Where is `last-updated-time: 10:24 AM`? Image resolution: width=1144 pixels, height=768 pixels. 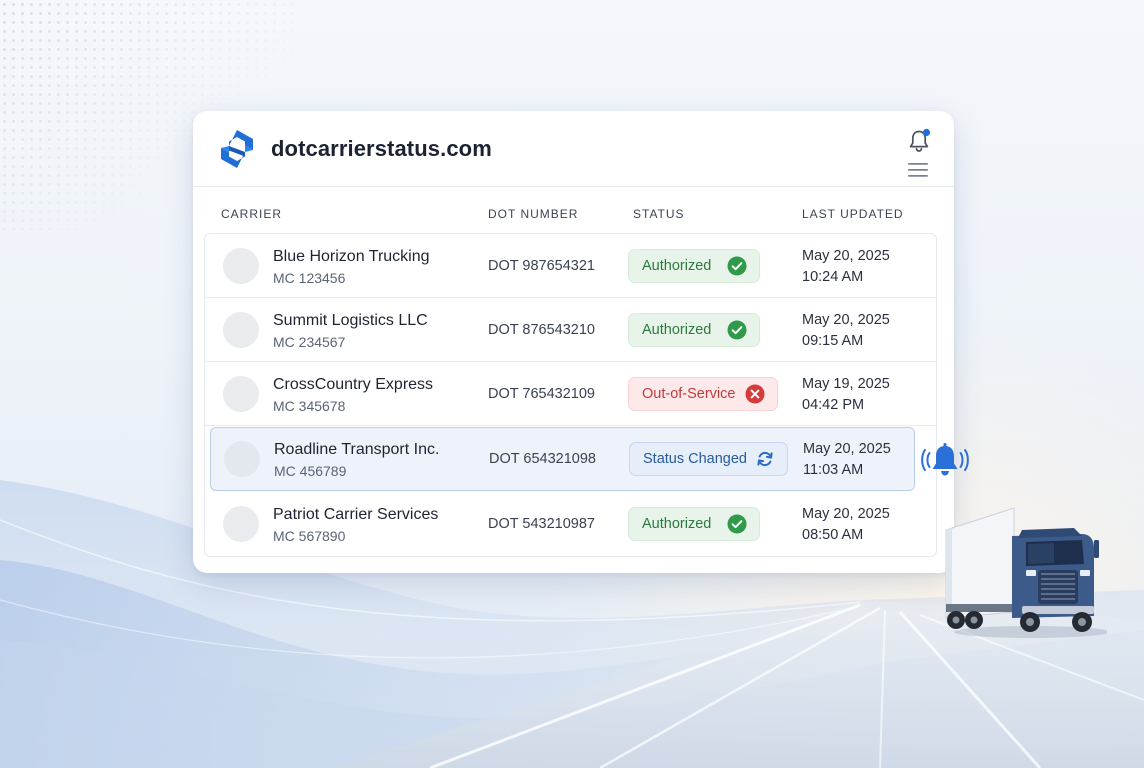
last-updated-time: 10:24 AM is located at coordinates (833, 277).